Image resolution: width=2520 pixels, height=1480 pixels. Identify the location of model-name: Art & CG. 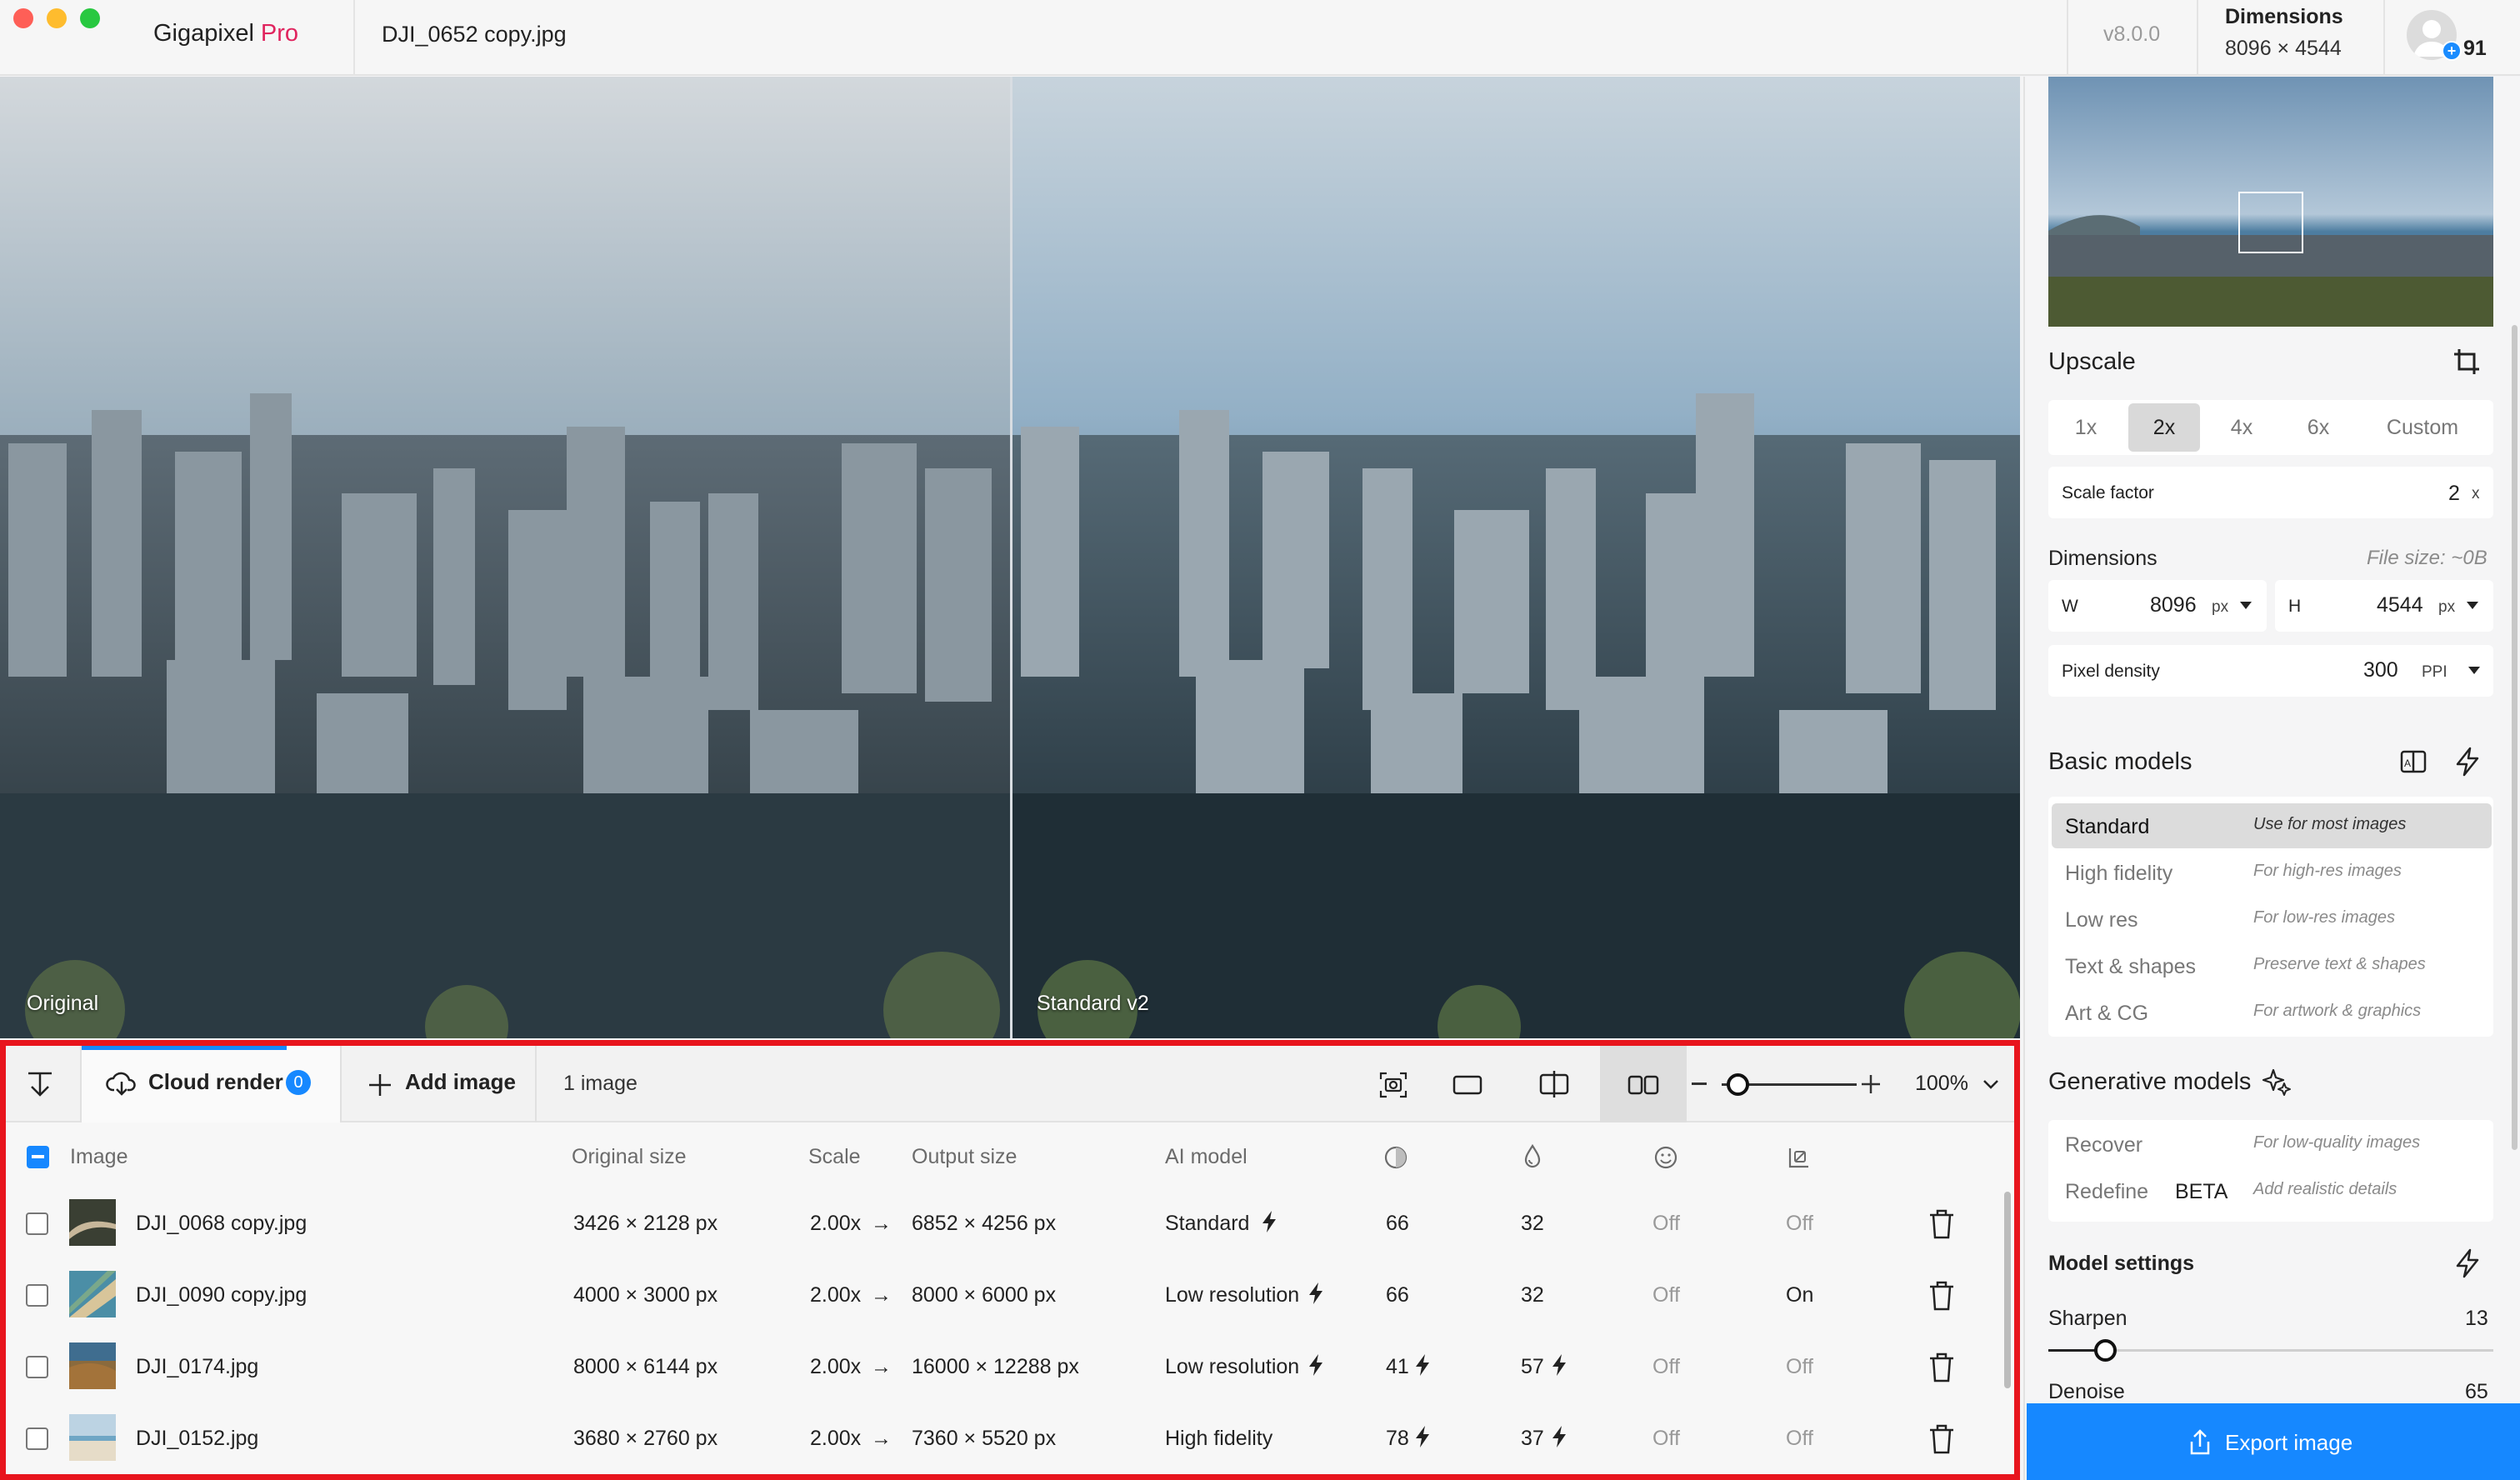
(2107, 1014).